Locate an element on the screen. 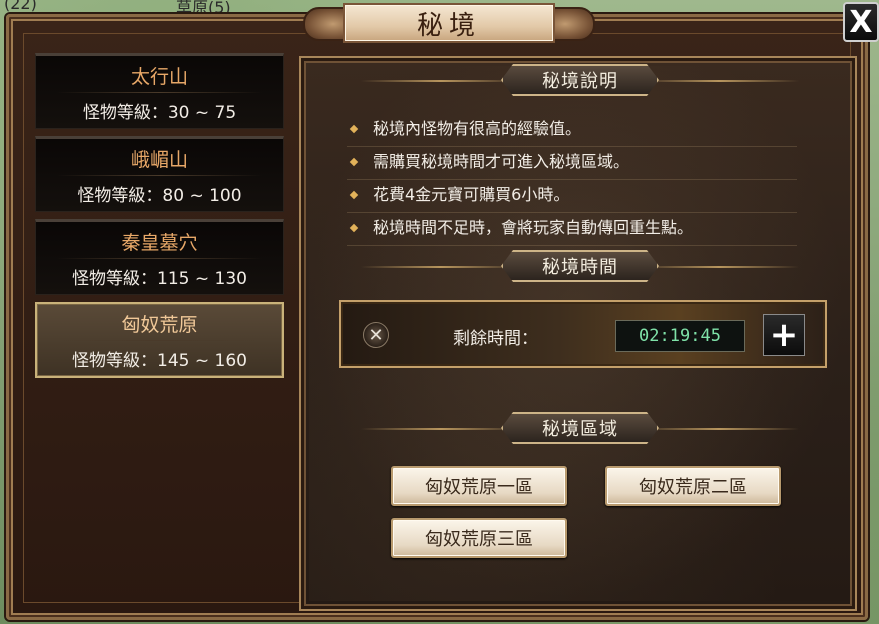 This screenshot has width=879, height=624. realm-name: 太行山 is located at coordinates (159, 77).